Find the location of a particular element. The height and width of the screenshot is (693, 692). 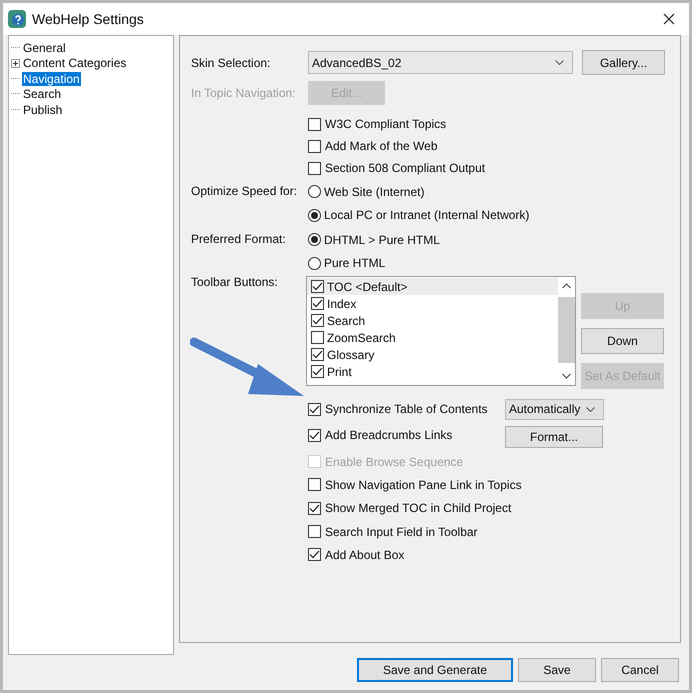

list-item: Index is located at coordinates (432, 303).